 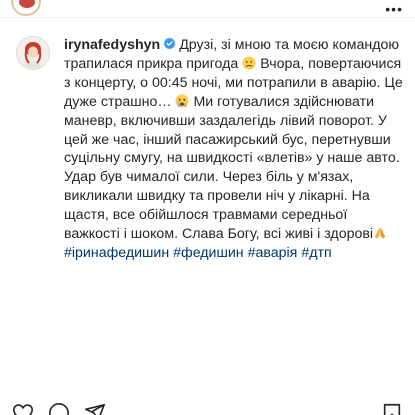 What do you see at coordinates (273, 253) in the screenshot?
I see `hashtag-link: #аварія` at bounding box center [273, 253].